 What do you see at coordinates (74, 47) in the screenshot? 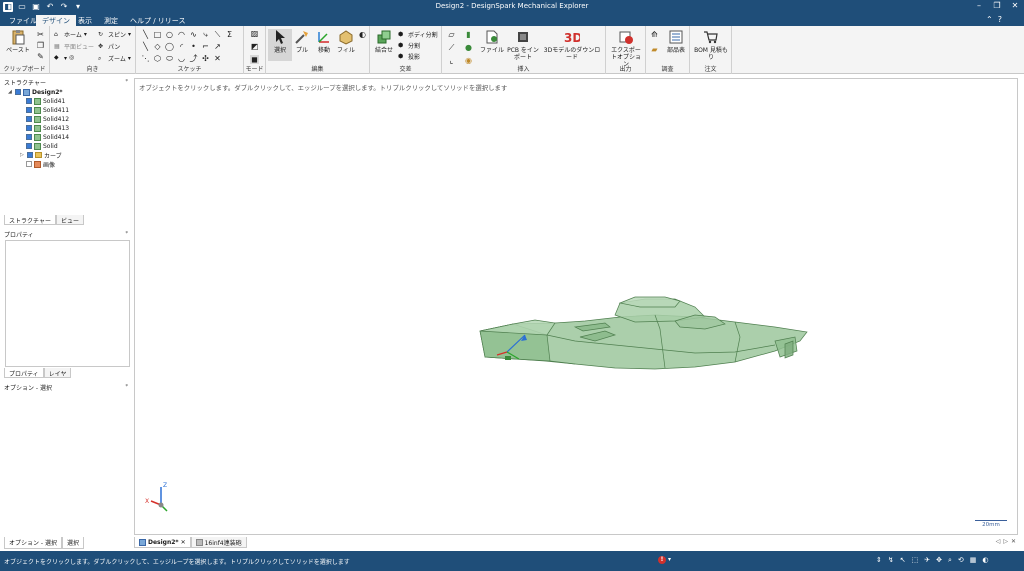
I see `plane-view-button: ▦ 平面ビュー` at bounding box center [74, 47].